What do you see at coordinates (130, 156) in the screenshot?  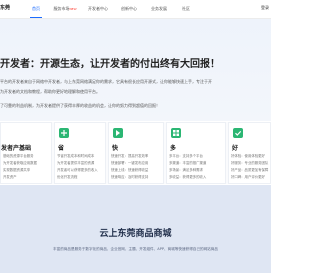 I see `card-line: 快速开发：提高开发效率` at bounding box center [130, 156].